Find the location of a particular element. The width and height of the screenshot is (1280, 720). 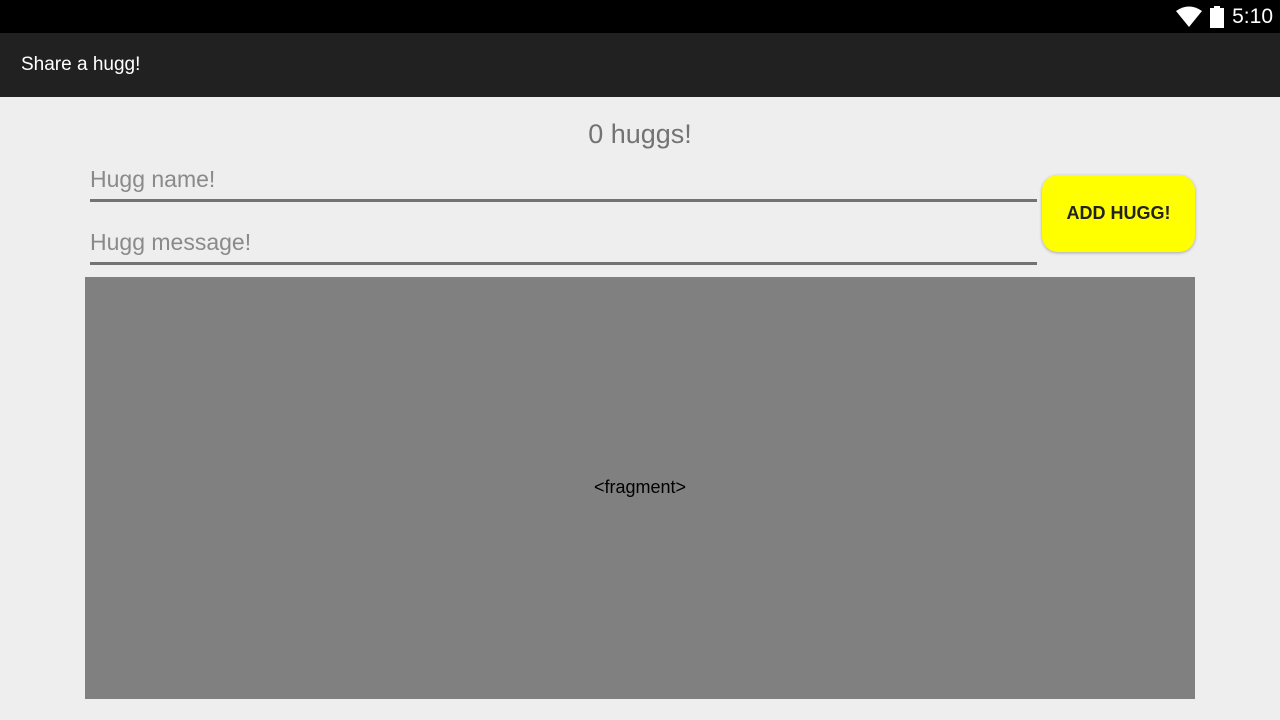

status-icons: 5:10 is located at coordinates (1224, 16).